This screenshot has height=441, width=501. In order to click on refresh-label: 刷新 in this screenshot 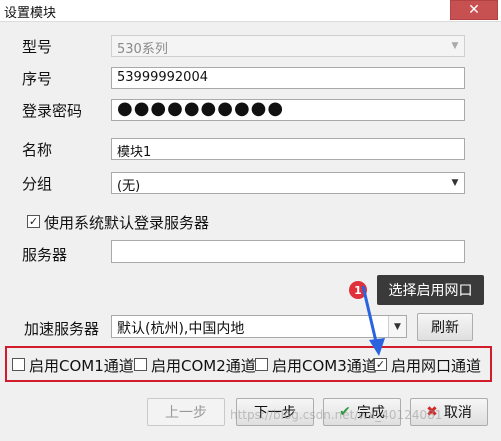, I will do `click(445, 328)`.